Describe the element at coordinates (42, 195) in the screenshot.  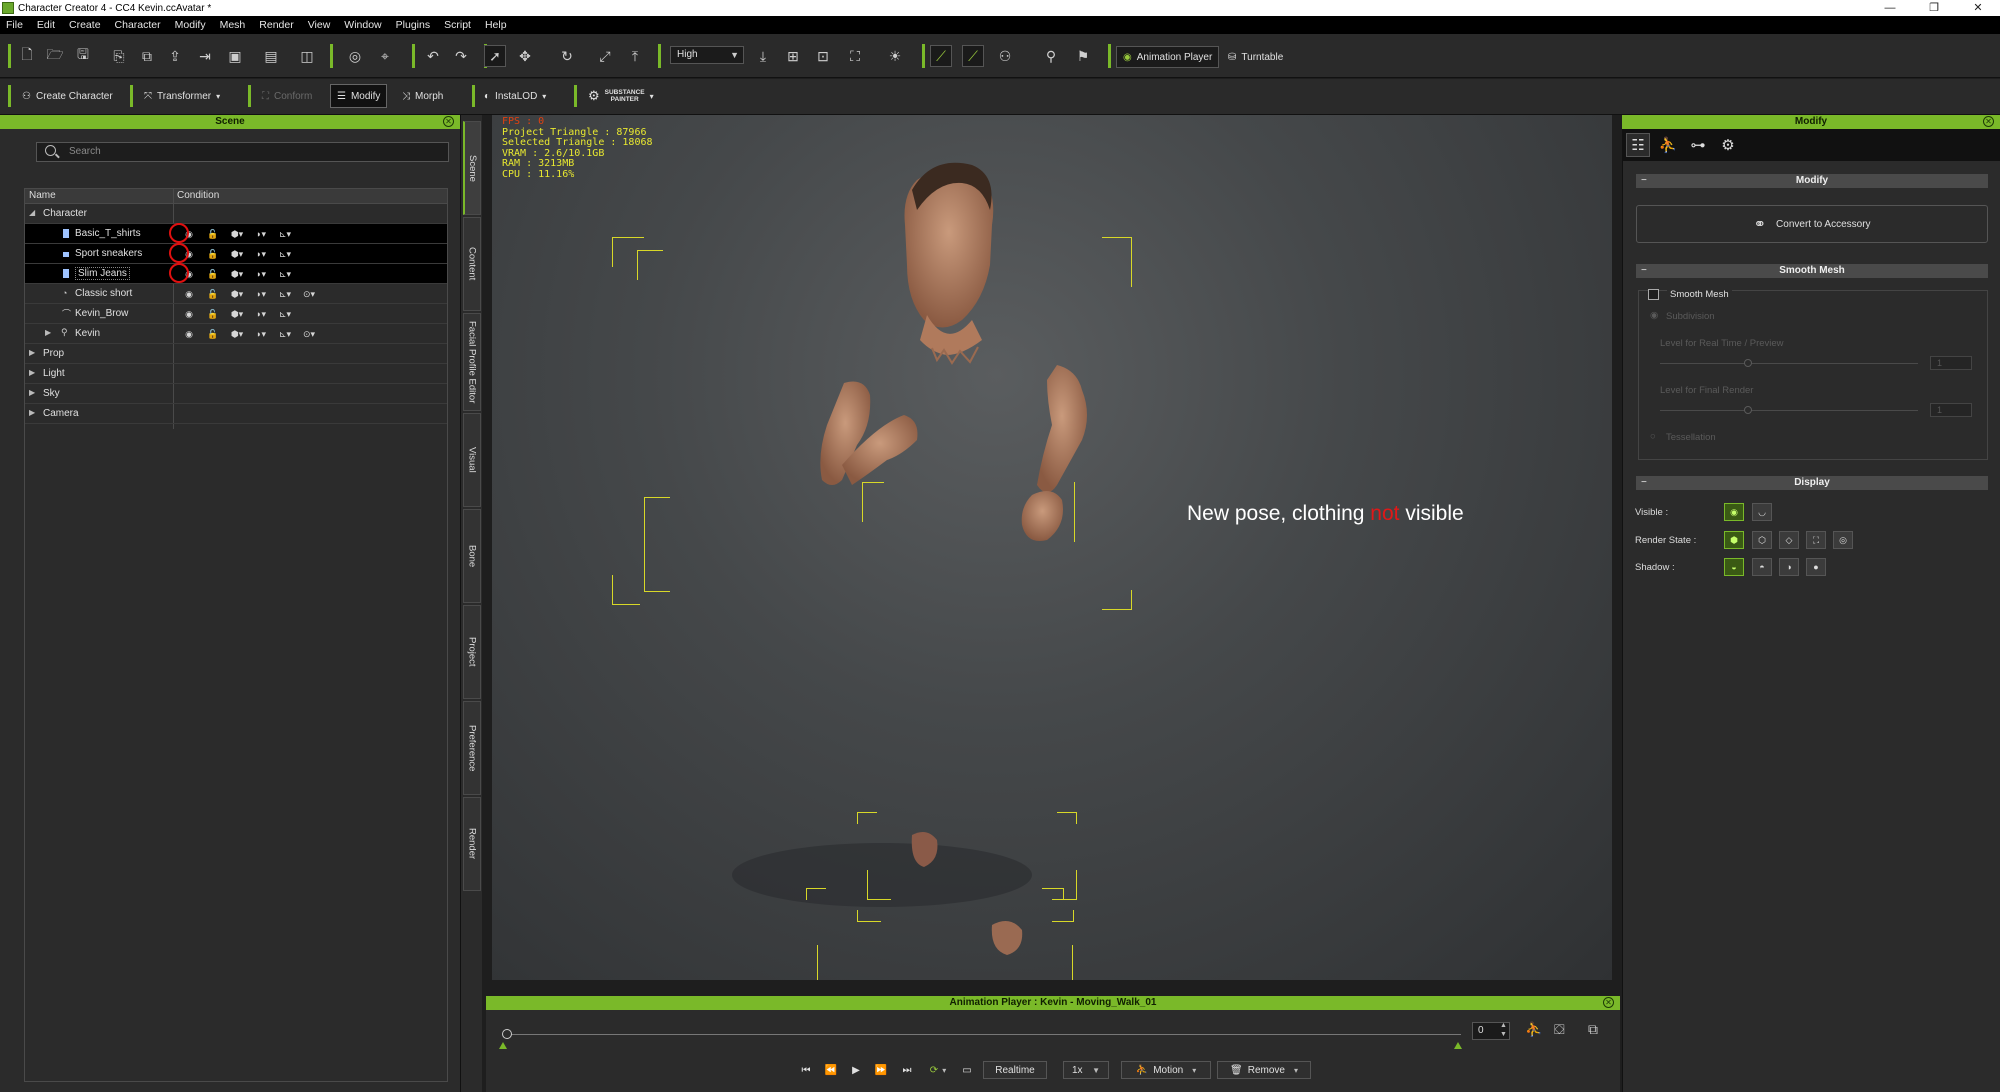
I see `column-header-name: Name` at that location.